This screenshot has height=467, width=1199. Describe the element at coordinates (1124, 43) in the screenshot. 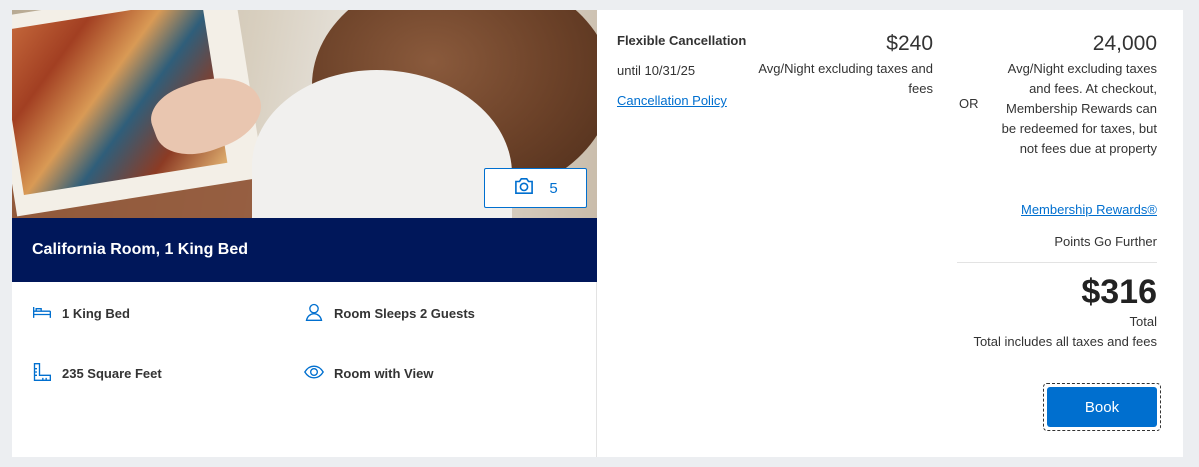

I see `points-amount: 24,000` at that location.